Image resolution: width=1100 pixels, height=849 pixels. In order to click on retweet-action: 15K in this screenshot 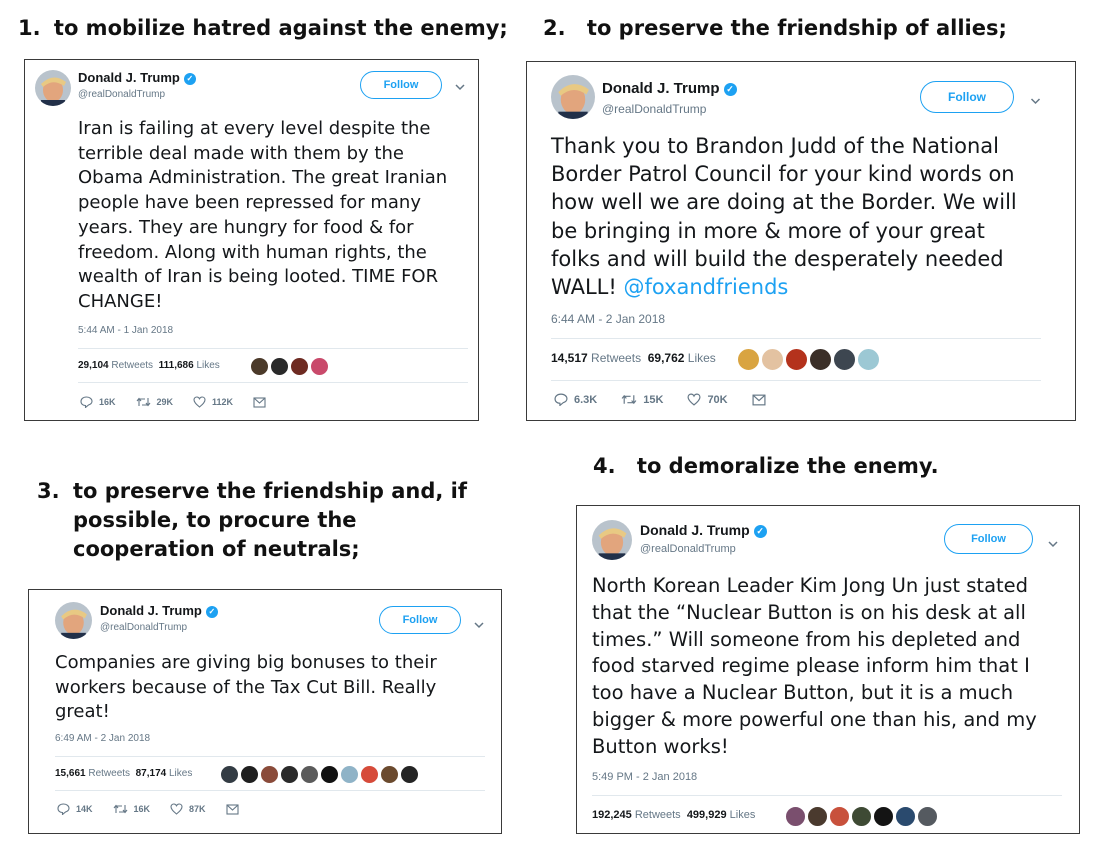, I will do `click(642, 399)`.